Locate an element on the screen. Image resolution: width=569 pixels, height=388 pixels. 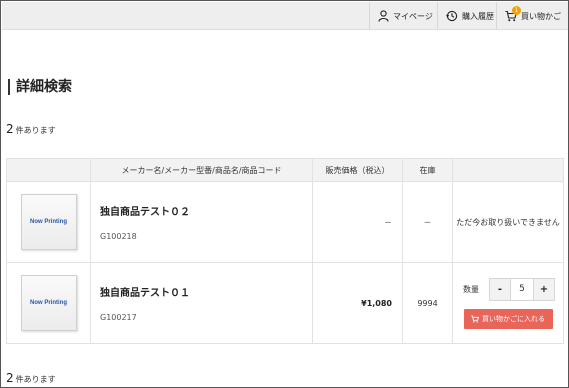
product-stock: 9994 is located at coordinates (427, 303).